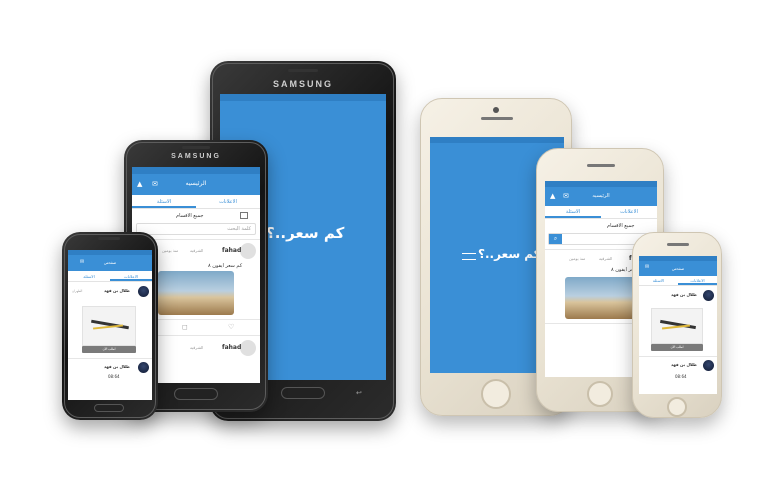  Describe the element at coordinates (555, 239) in the screenshot. I see `search-icon: ⌕` at that location.